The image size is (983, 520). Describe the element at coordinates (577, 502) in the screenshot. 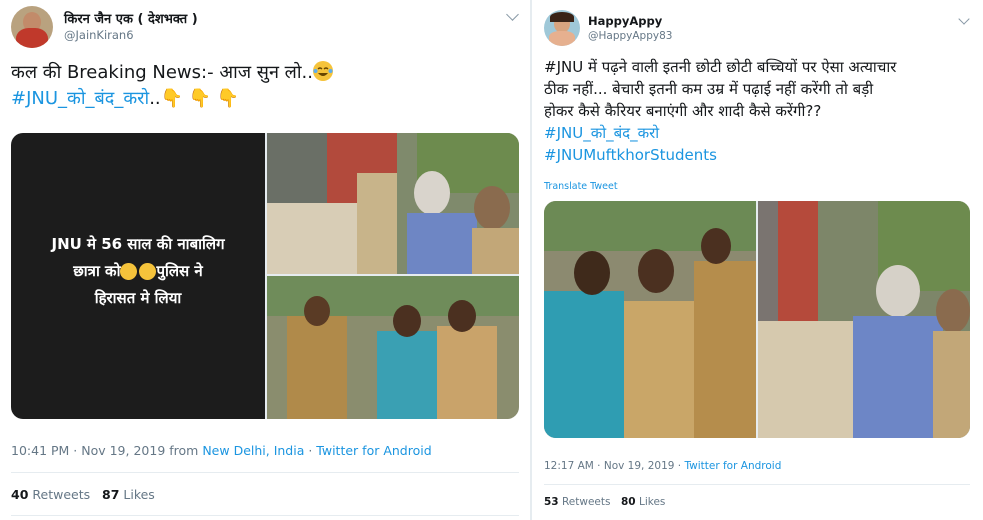

I see `retweets-stat: 53 Retweets` at that location.